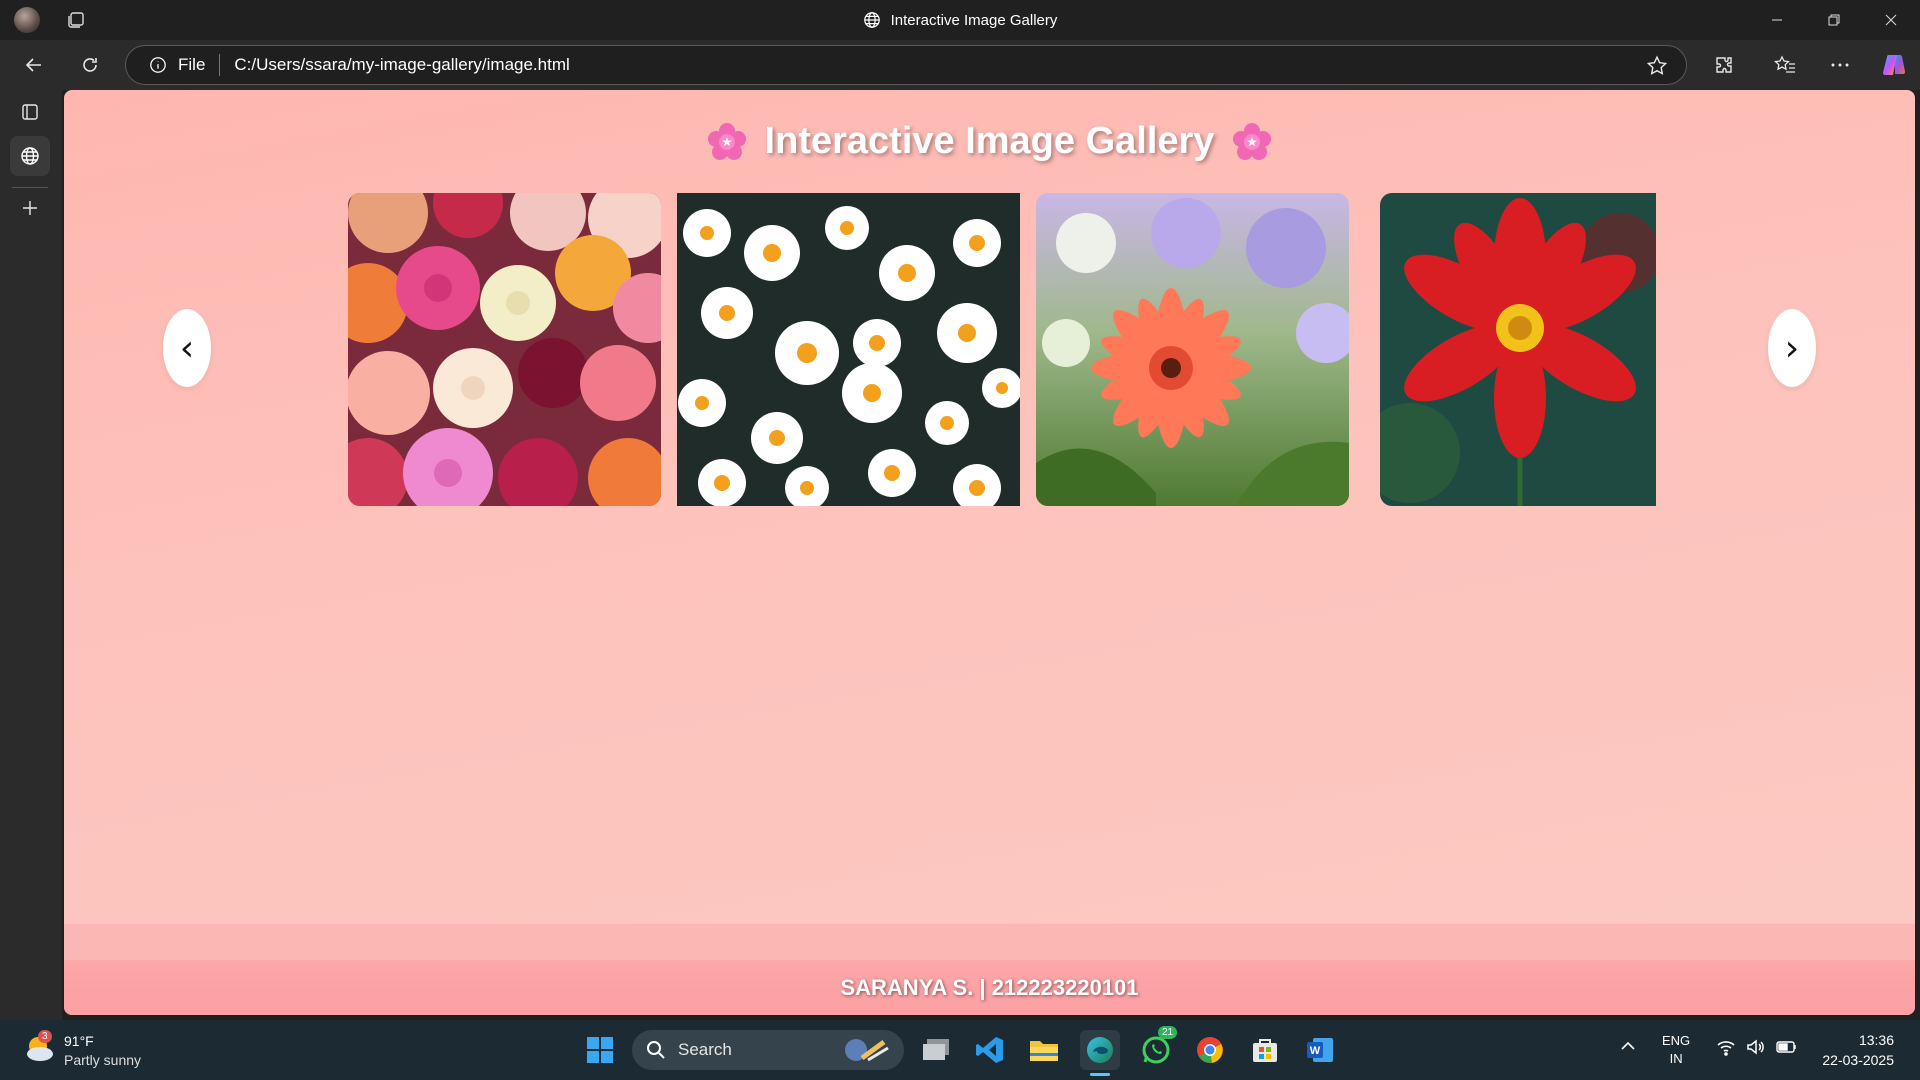  I want to click on folder-icon, so click(1044, 1051).